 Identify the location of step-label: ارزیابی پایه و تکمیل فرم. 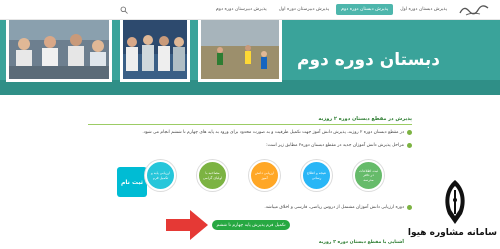
(160, 175).